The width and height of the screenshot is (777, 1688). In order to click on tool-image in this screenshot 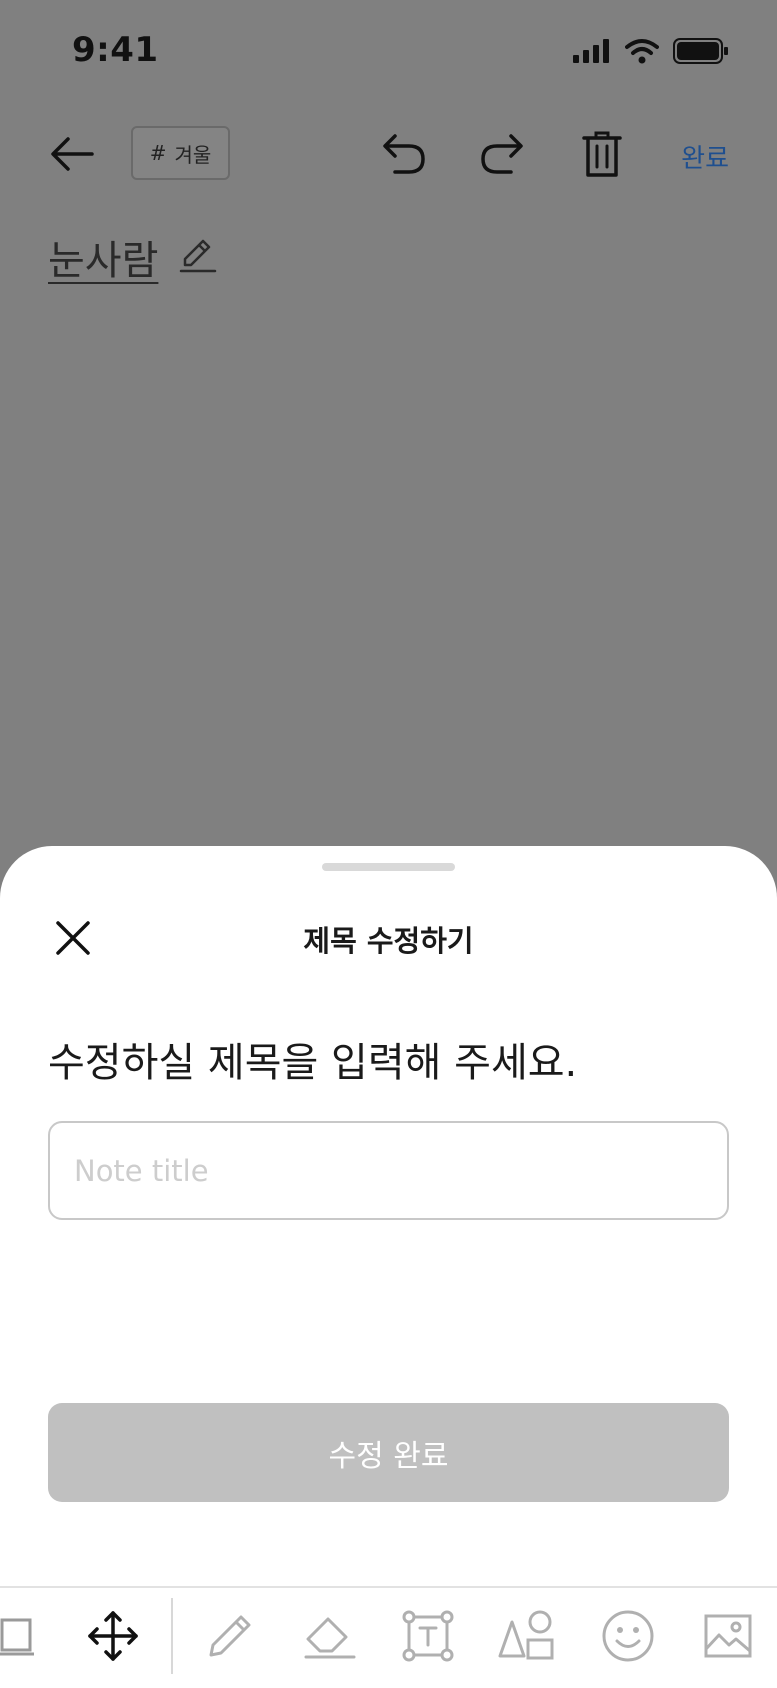, I will do `click(728, 1636)`.